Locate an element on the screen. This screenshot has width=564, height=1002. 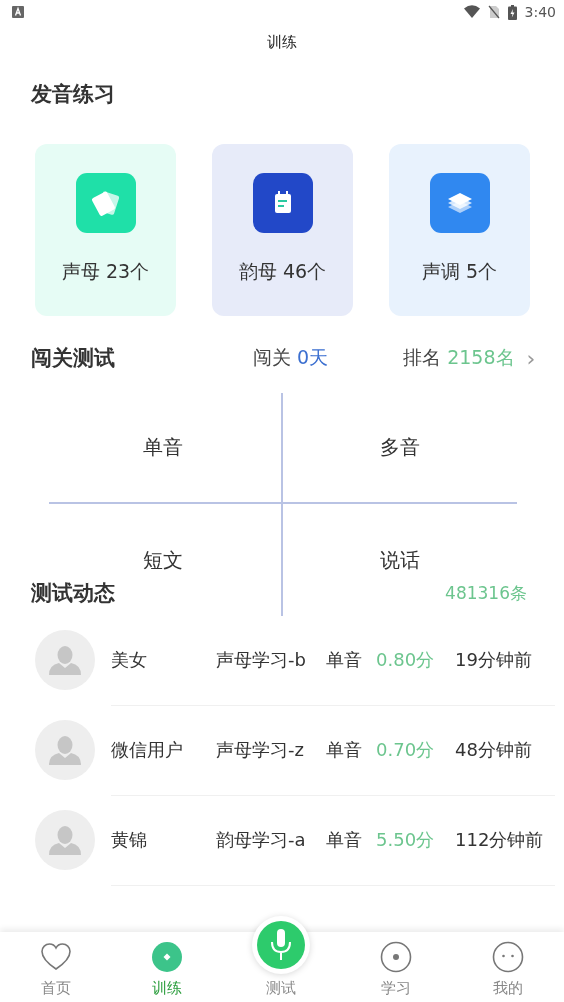
heart-icon is located at coordinates (56, 957).